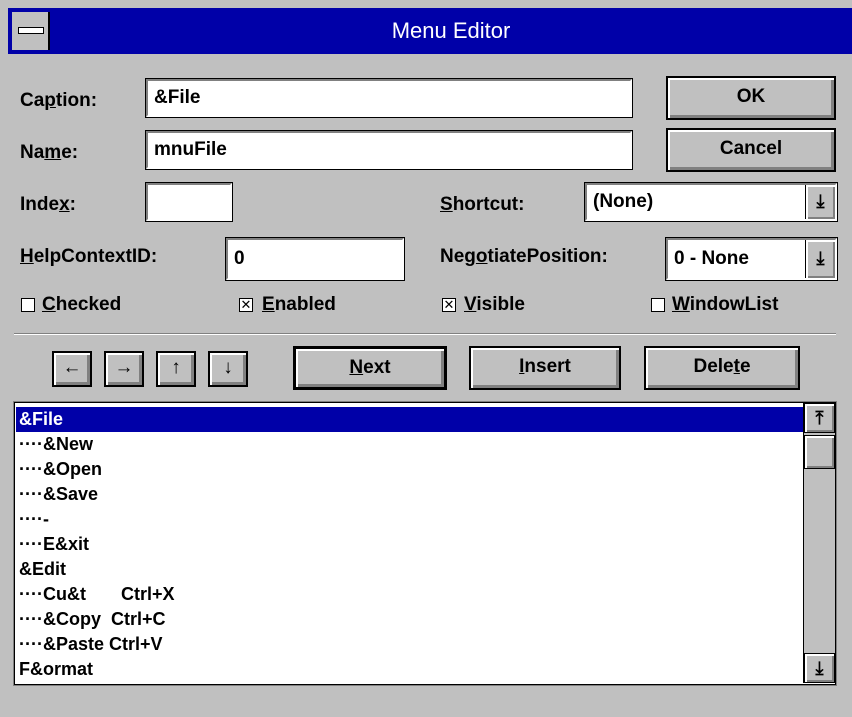 Image resolution: width=852 pixels, height=717 pixels. I want to click on menu-list-scrollbar: ⤒ ⤓, so click(819, 543).